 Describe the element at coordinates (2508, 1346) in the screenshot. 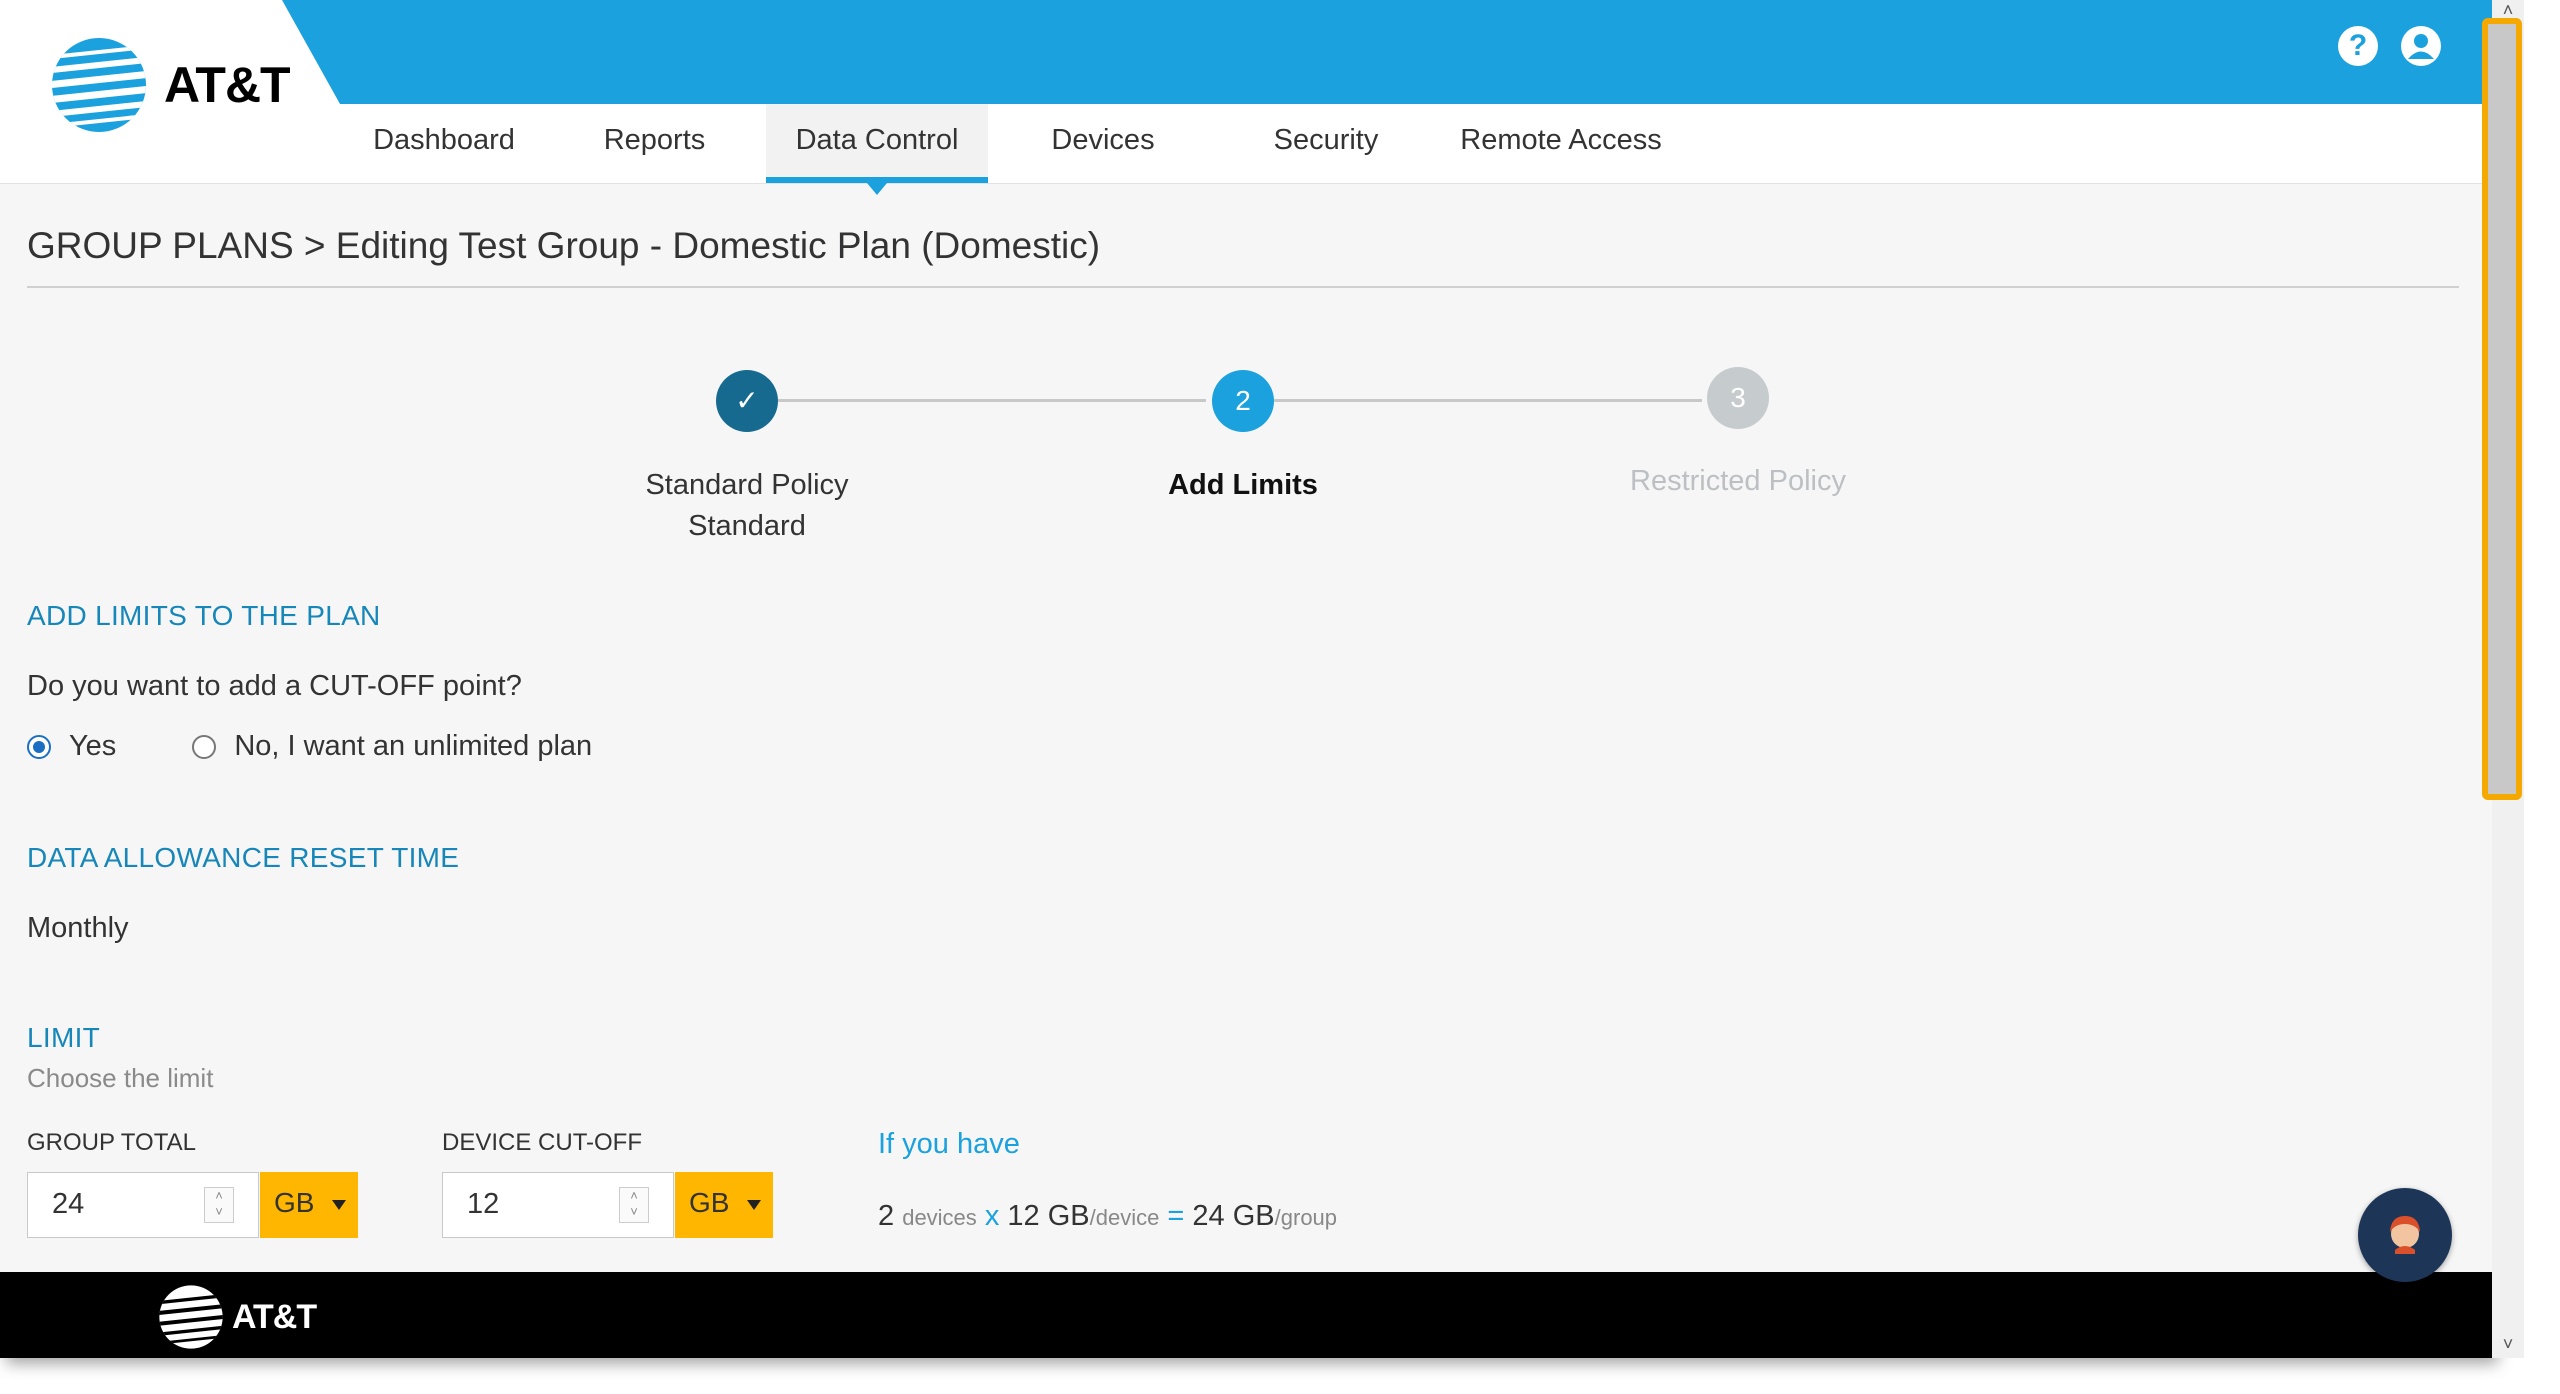

I see `scroll-down-arrow-icon: ˅` at that location.